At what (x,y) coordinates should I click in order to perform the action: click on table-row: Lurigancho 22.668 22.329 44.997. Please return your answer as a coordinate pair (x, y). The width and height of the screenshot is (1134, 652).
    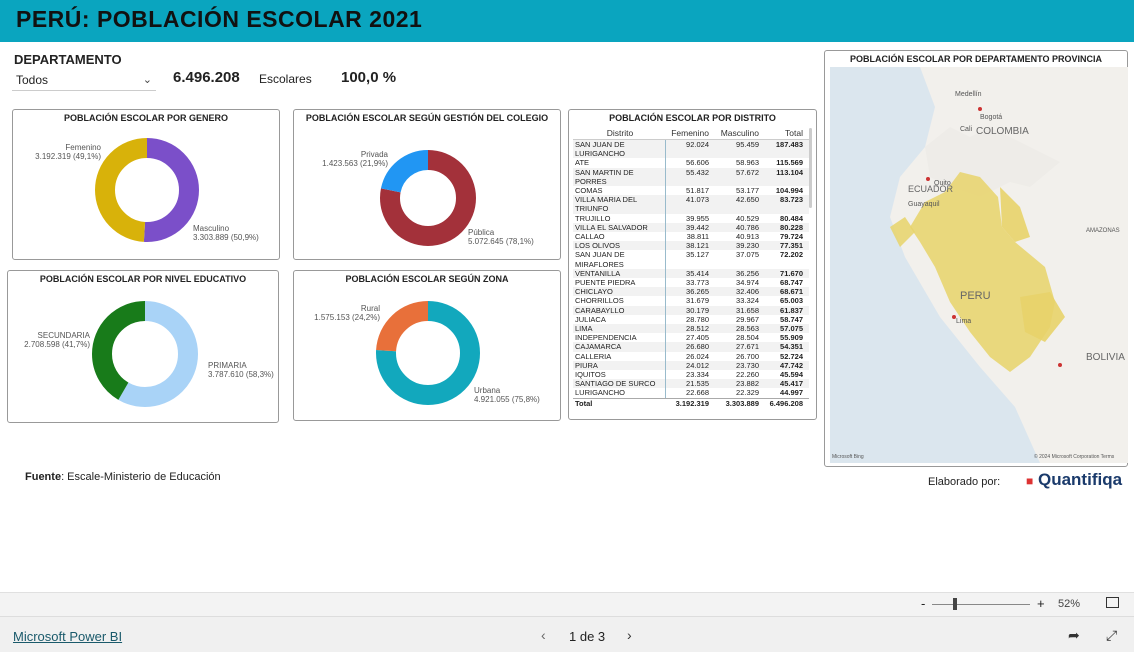
    Looking at the image, I should click on (691, 393).